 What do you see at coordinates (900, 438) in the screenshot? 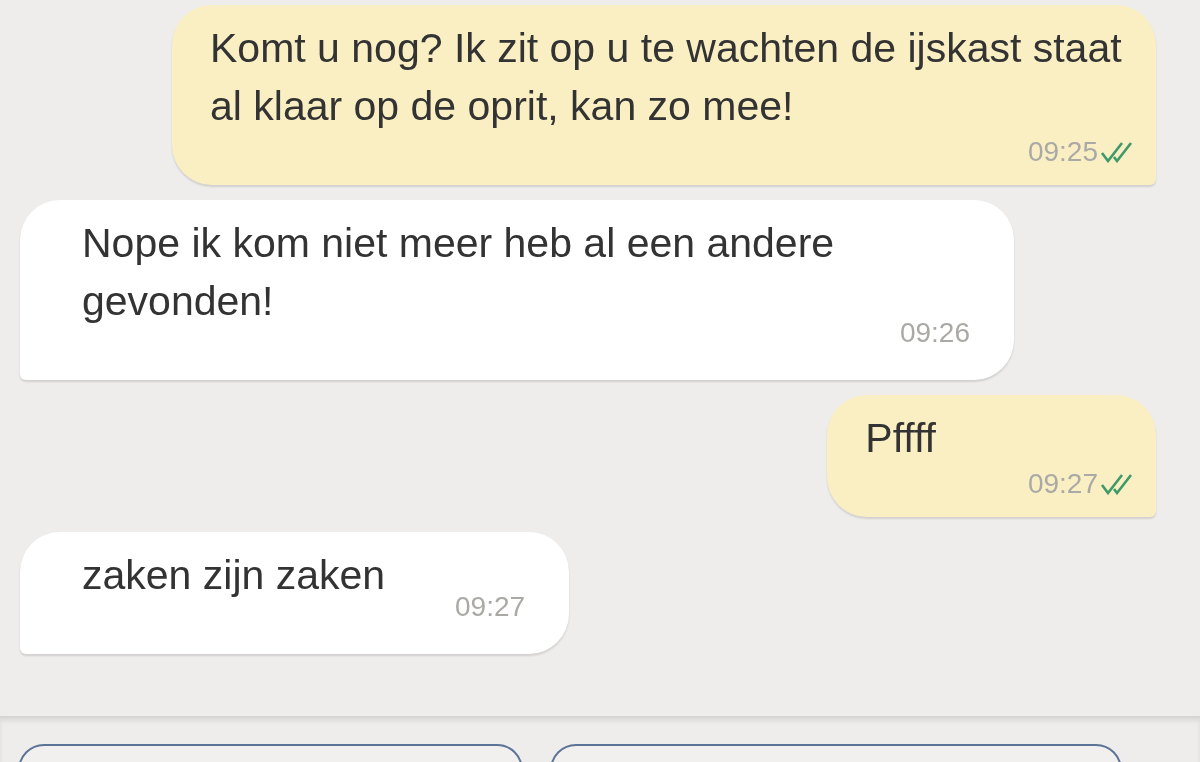
I see `message-text: Pffff` at bounding box center [900, 438].